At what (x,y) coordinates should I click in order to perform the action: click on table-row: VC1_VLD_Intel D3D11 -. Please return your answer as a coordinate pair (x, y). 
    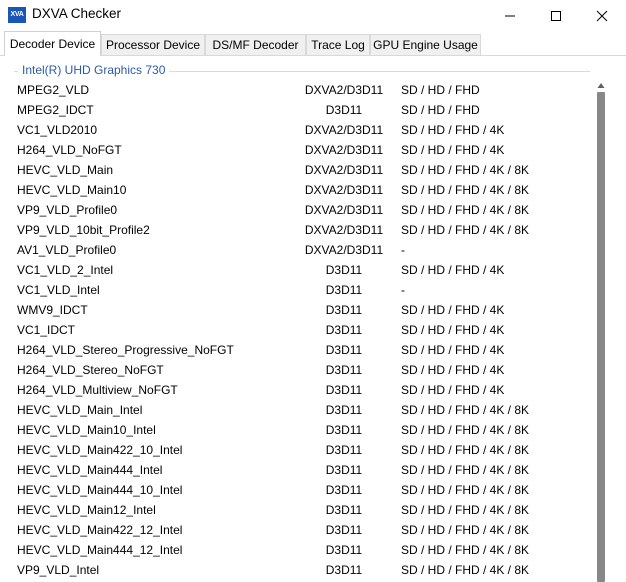
    Looking at the image, I should click on (300, 290).